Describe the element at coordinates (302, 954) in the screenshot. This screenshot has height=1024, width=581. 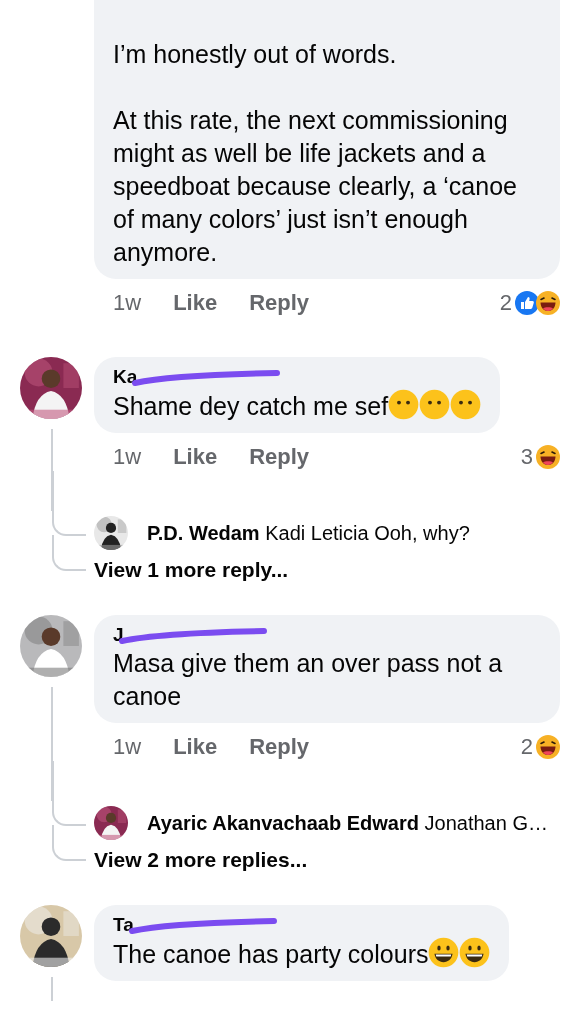
I see `comment-text: The canoe has party colours` at that location.